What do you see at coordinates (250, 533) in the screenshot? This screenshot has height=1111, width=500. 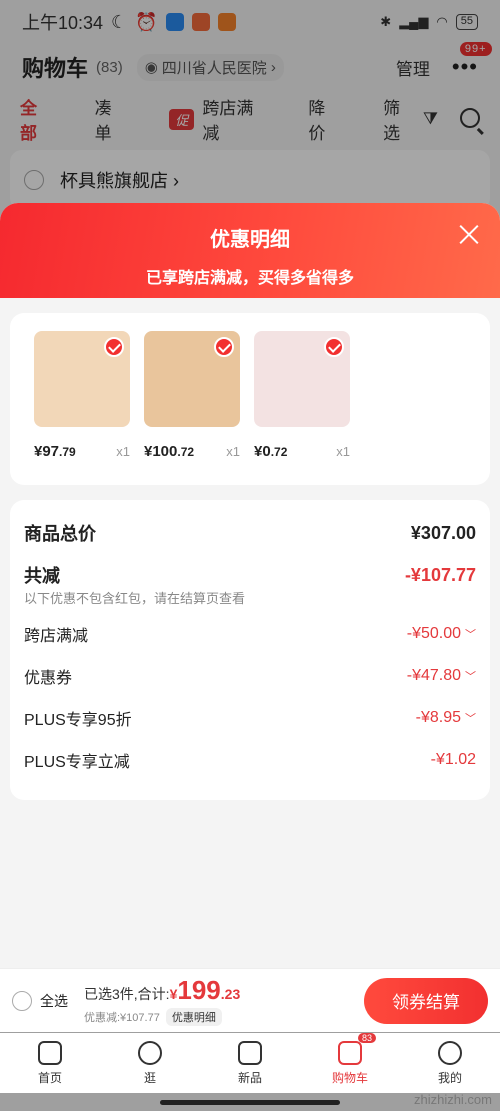 I see `total-row: 商品总价 ¥307.00` at bounding box center [250, 533].